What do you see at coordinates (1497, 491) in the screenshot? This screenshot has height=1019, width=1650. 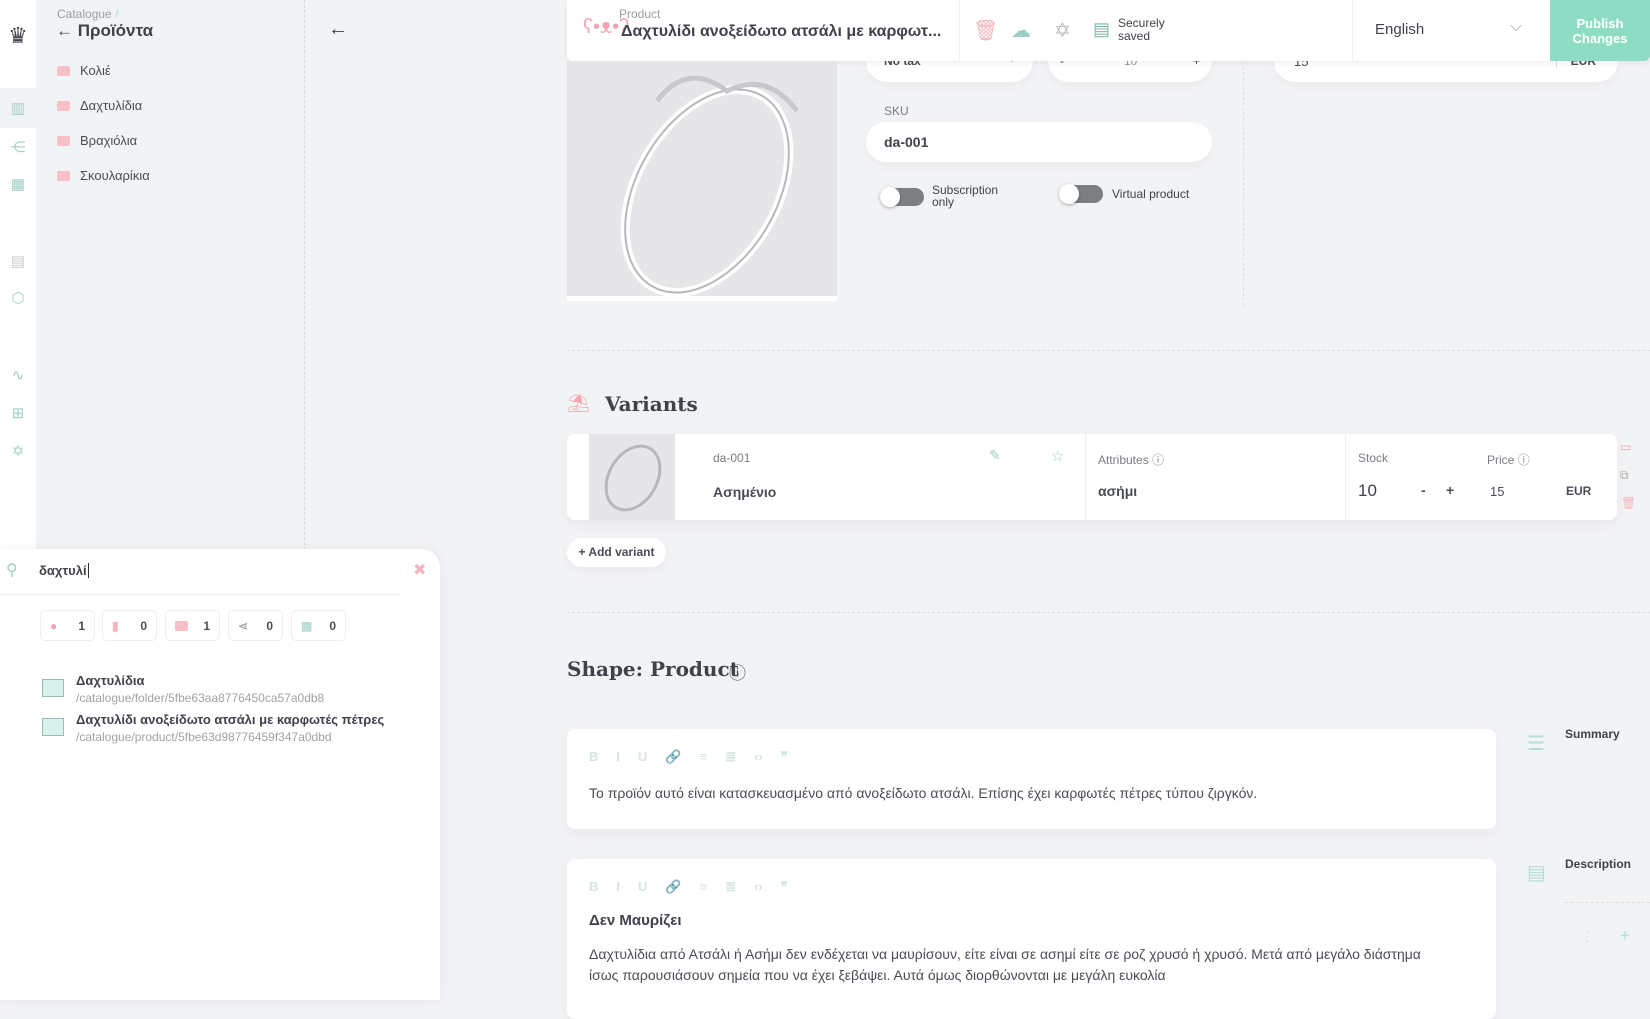 I see `variant-price-input: 15` at bounding box center [1497, 491].